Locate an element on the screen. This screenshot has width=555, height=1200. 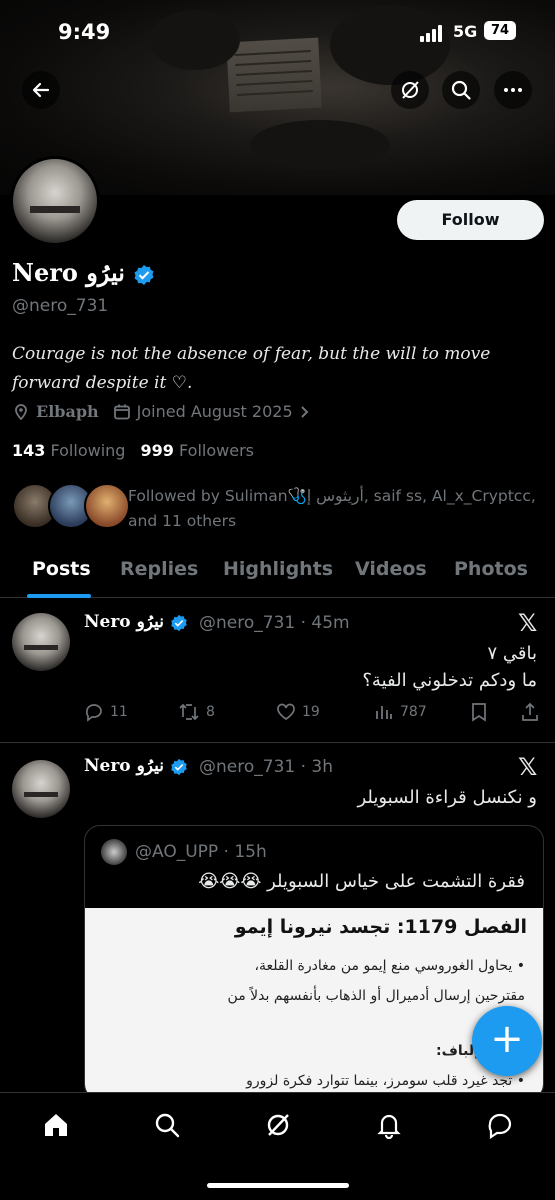
quote-header: @AO_UPP · 15h is located at coordinates (184, 852).